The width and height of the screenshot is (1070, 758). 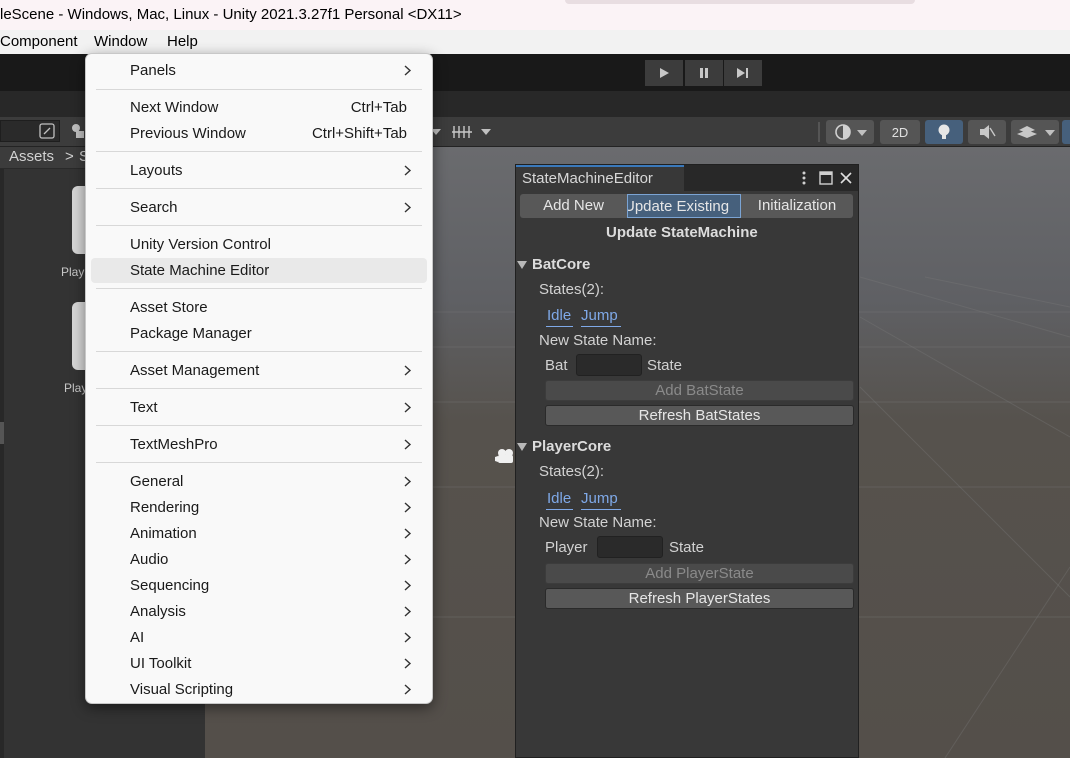 What do you see at coordinates (559, 315) in the screenshot?
I see `batcore-state-idle: Idle` at bounding box center [559, 315].